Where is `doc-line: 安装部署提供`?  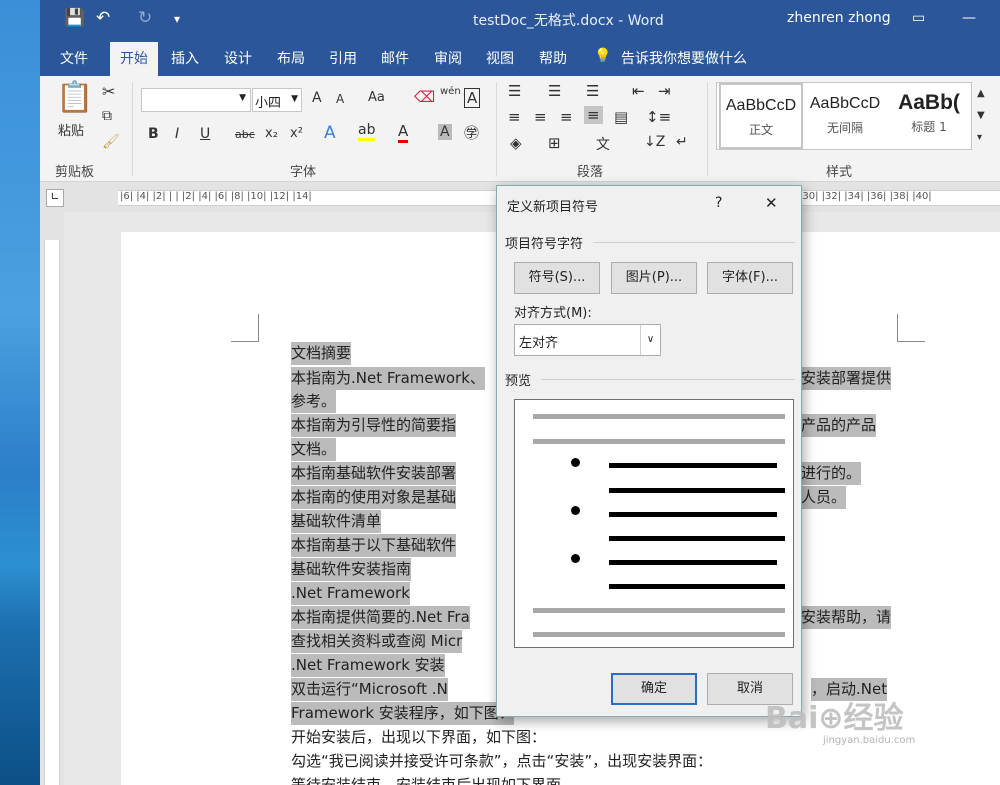
doc-line: 安装部署提供 is located at coordinates (846, 378).